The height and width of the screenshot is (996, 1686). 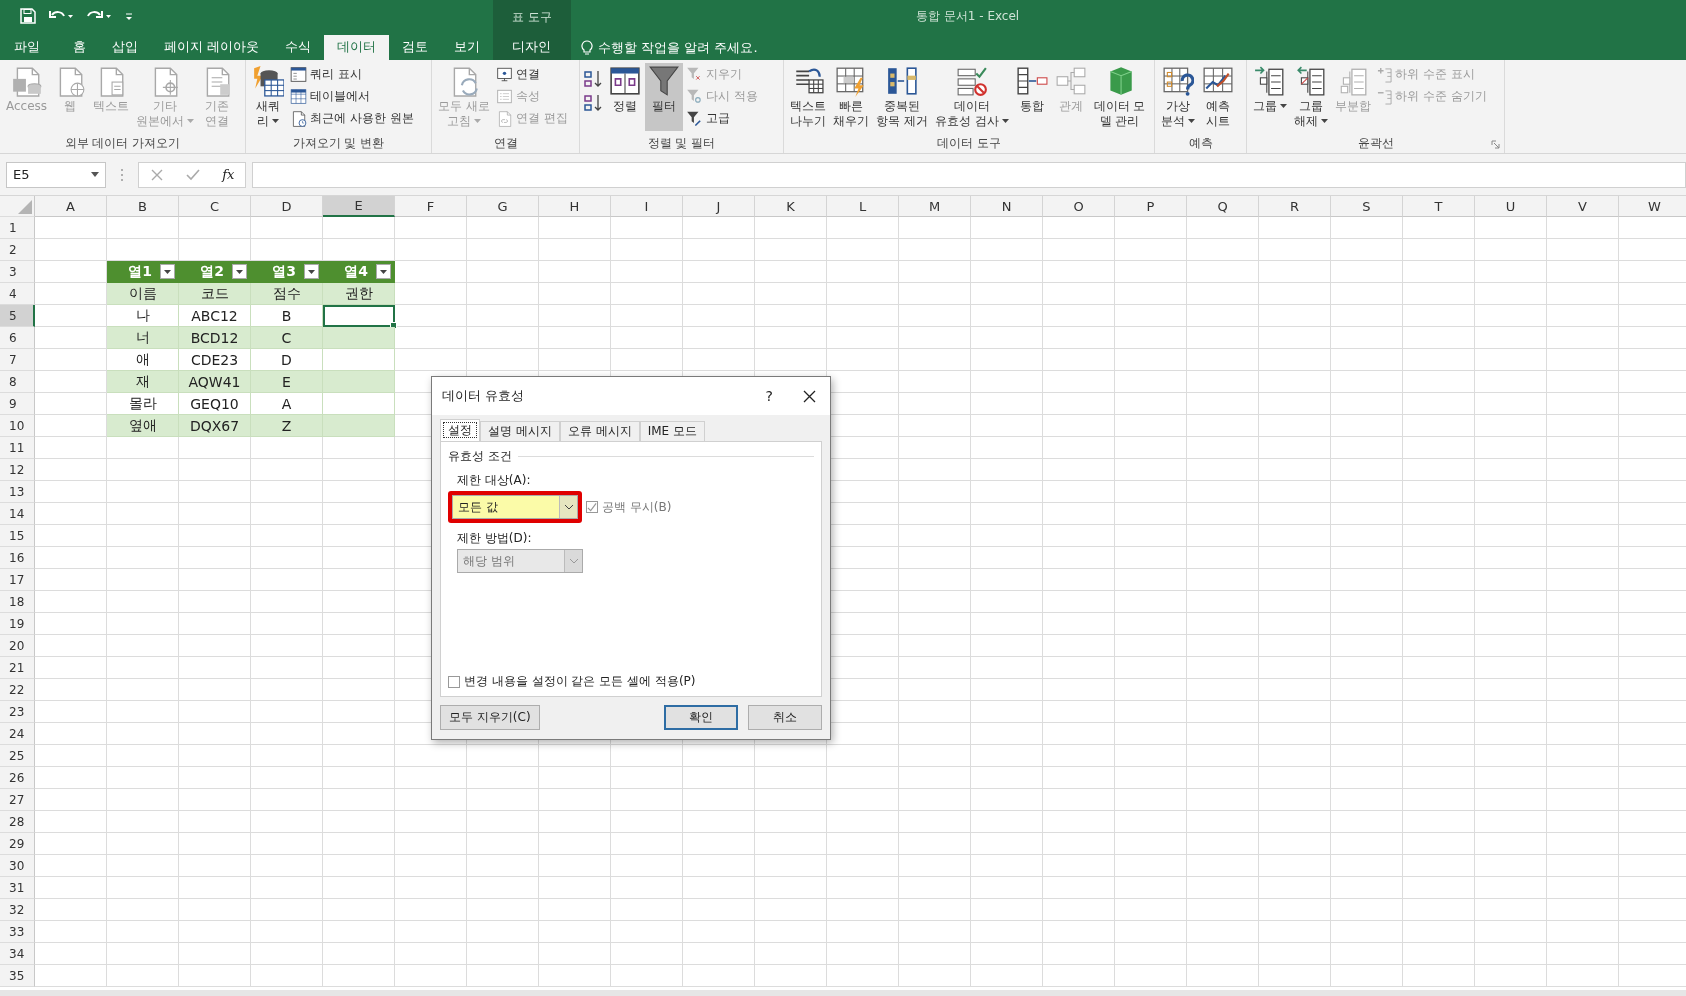 What do you see at coordinates (215, 206) in the screenshot?
I see `column-header: C` at bounding box center [215, 206].